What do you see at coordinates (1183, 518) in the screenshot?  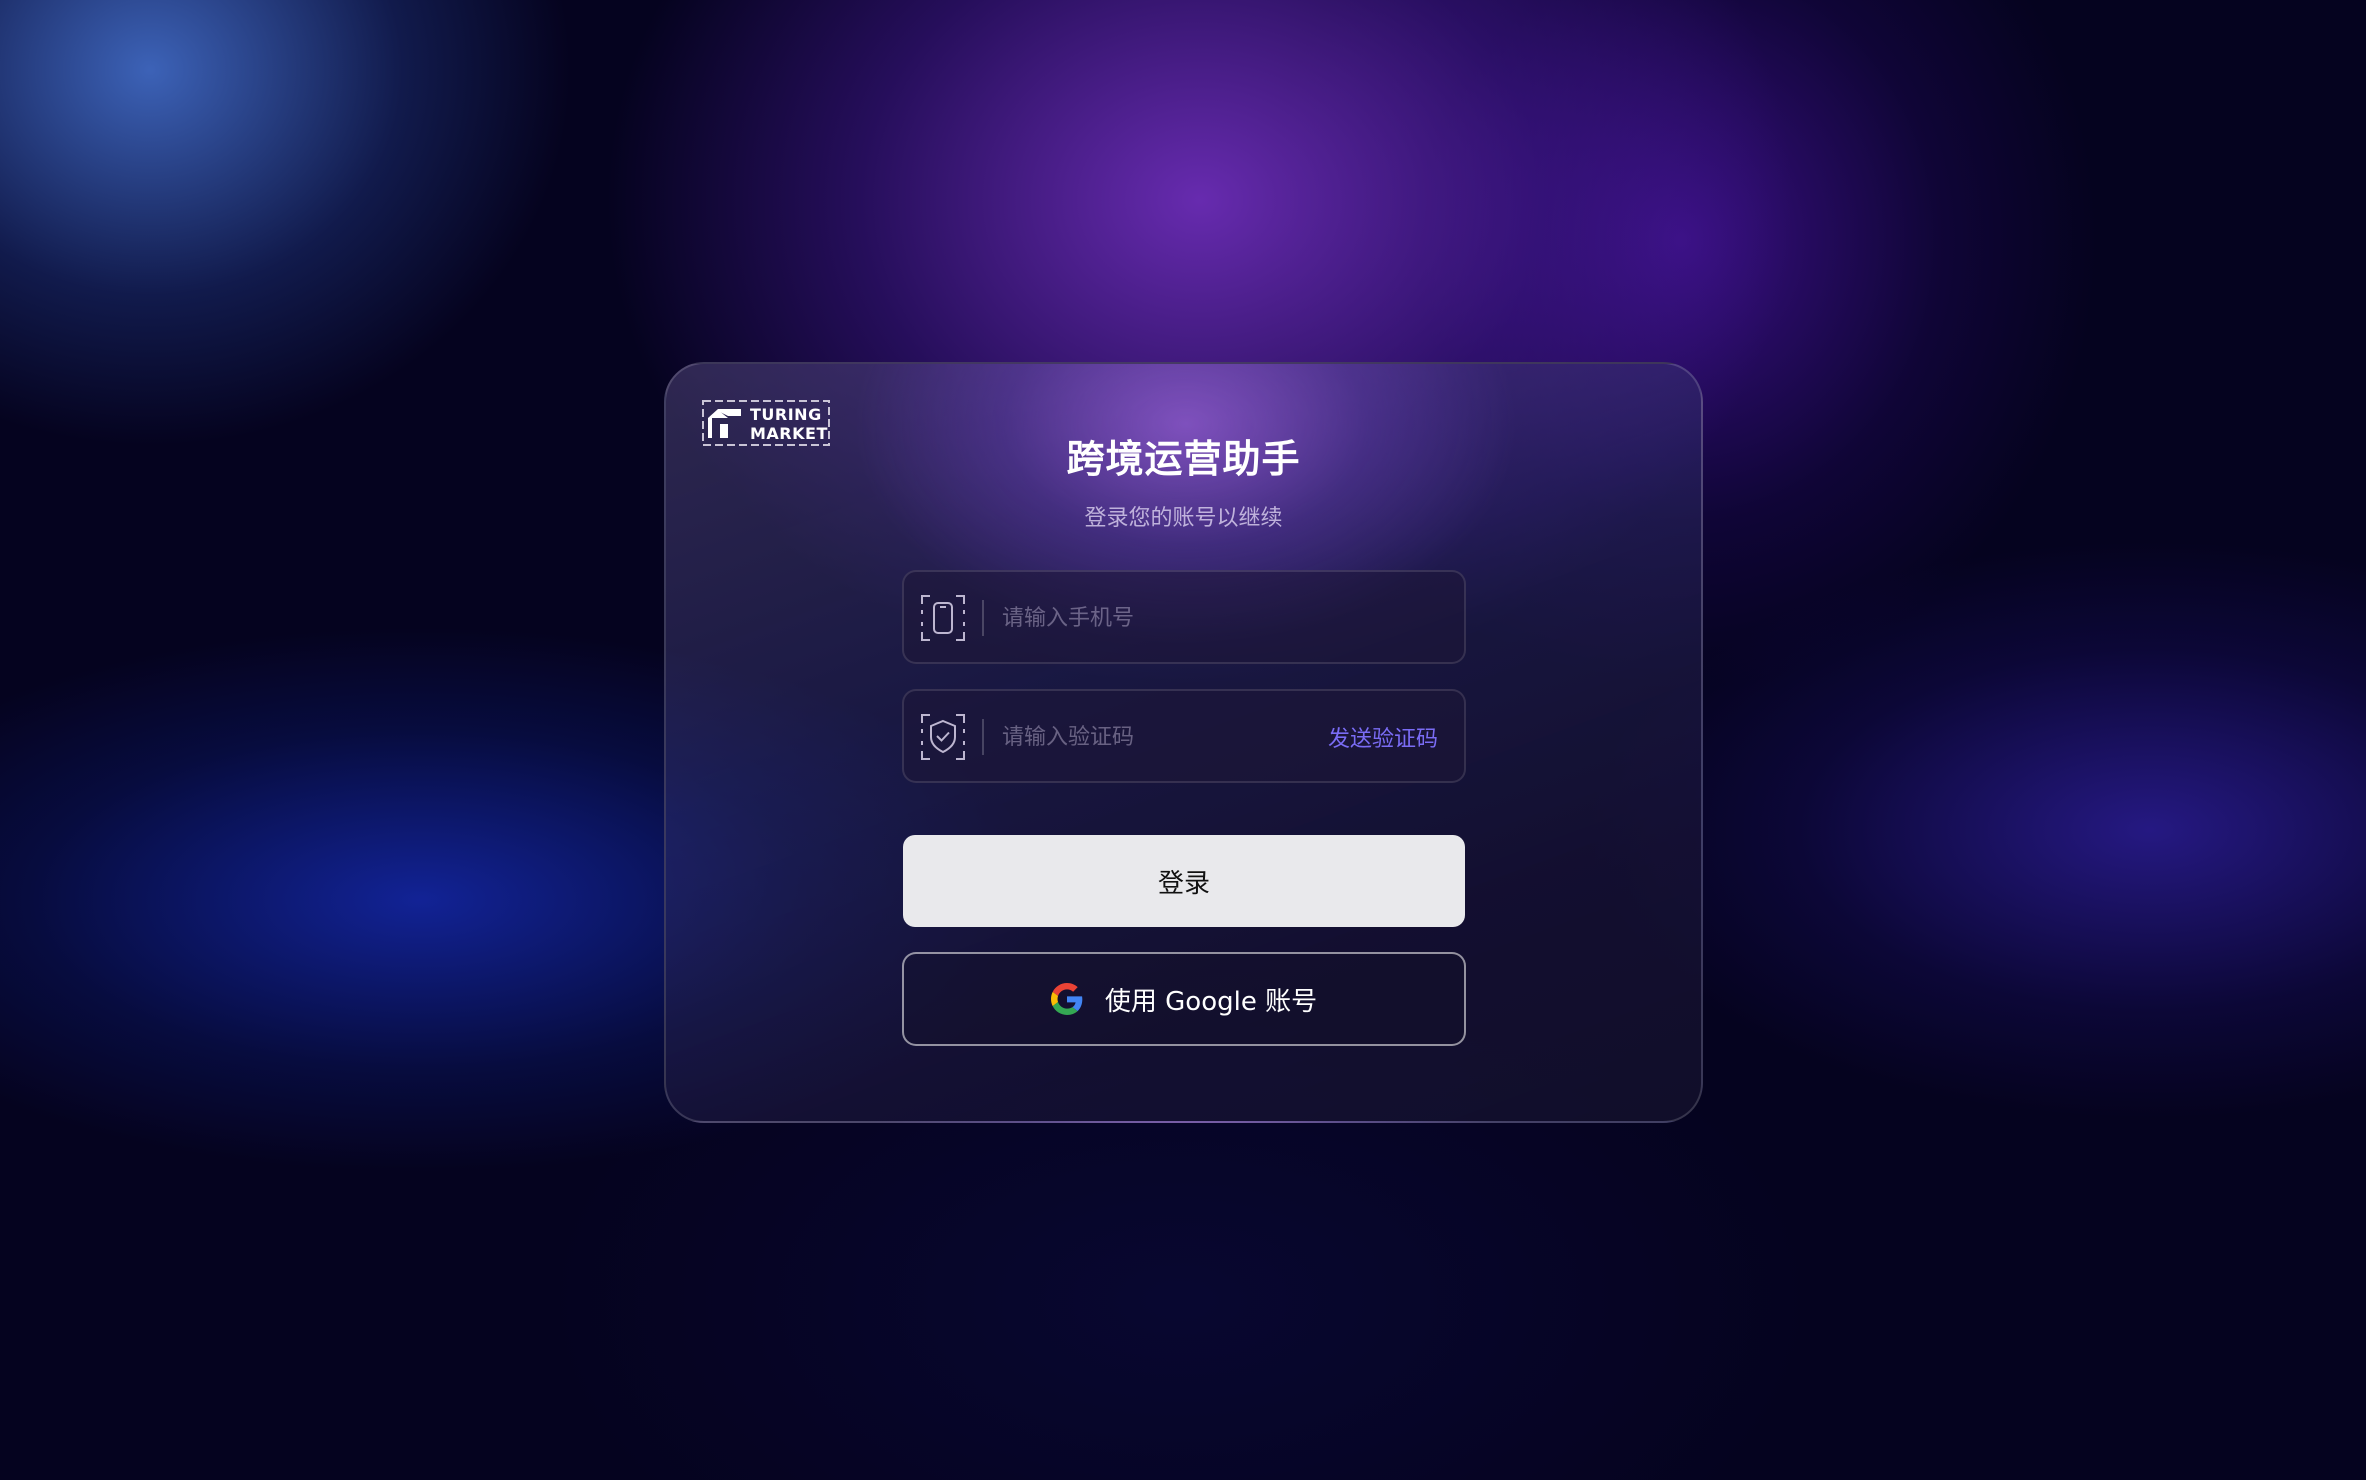 I see `page-subtitle: 登录您的账号以继续` at bounding box center [1183, 518].